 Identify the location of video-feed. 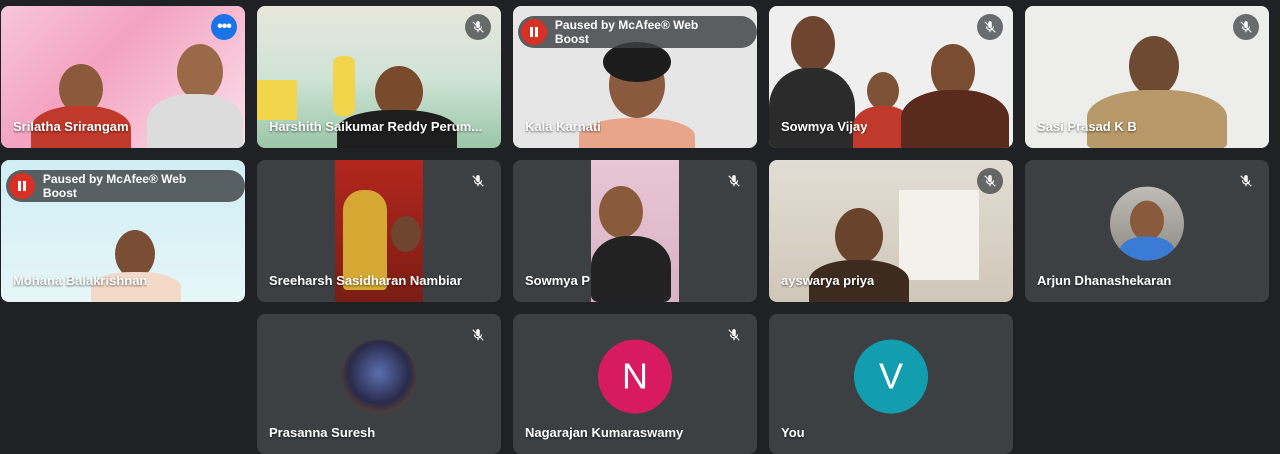
(635, 231).